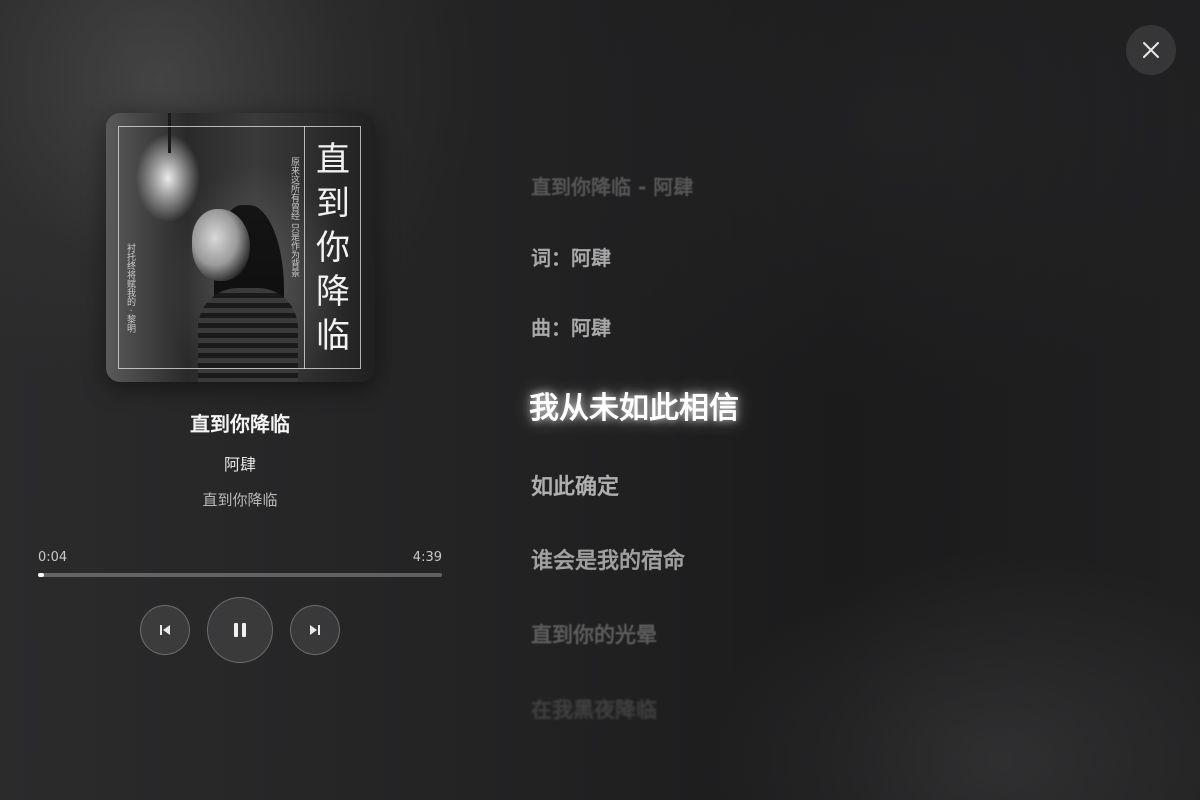 The image size is (1200, 800). Describe the element at coordinates (240, 247) in the screenshot. I see `album-cover: 原来这所有曾经 只是作为背景 衬托终将赋我的 · 黎明 直 到 你 降 临` at that location.